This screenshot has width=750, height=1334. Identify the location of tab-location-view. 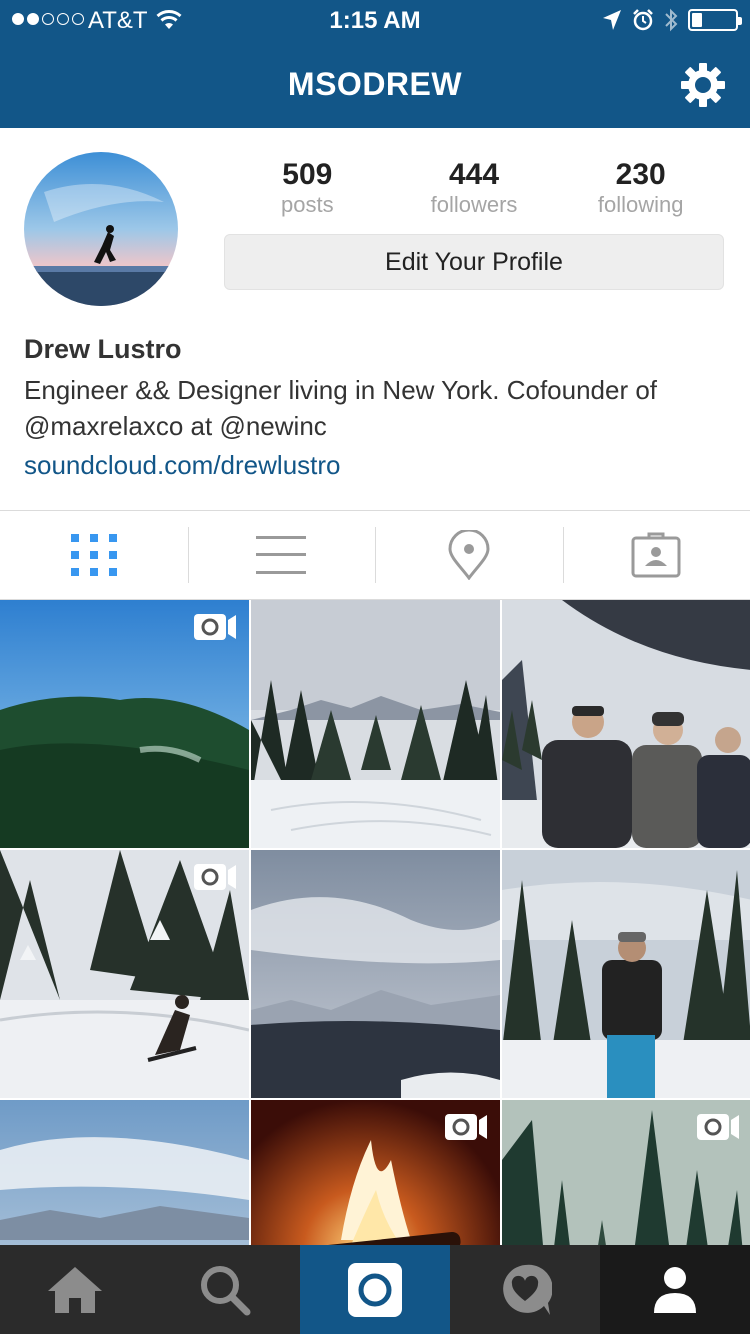
(469, 555).